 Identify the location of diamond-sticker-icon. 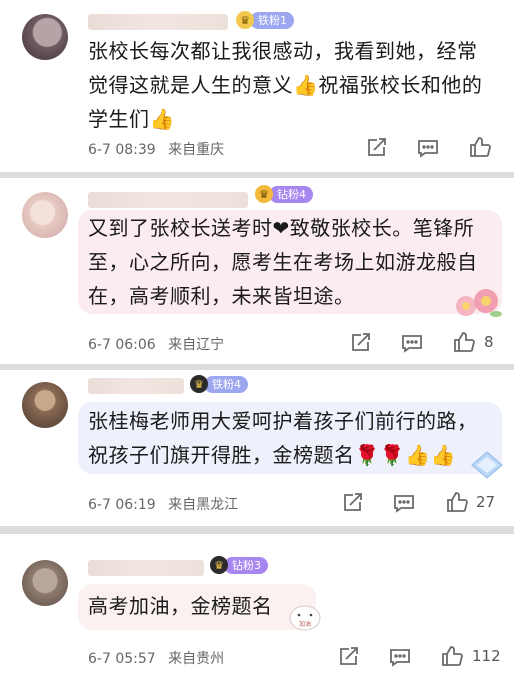
(487, 465).